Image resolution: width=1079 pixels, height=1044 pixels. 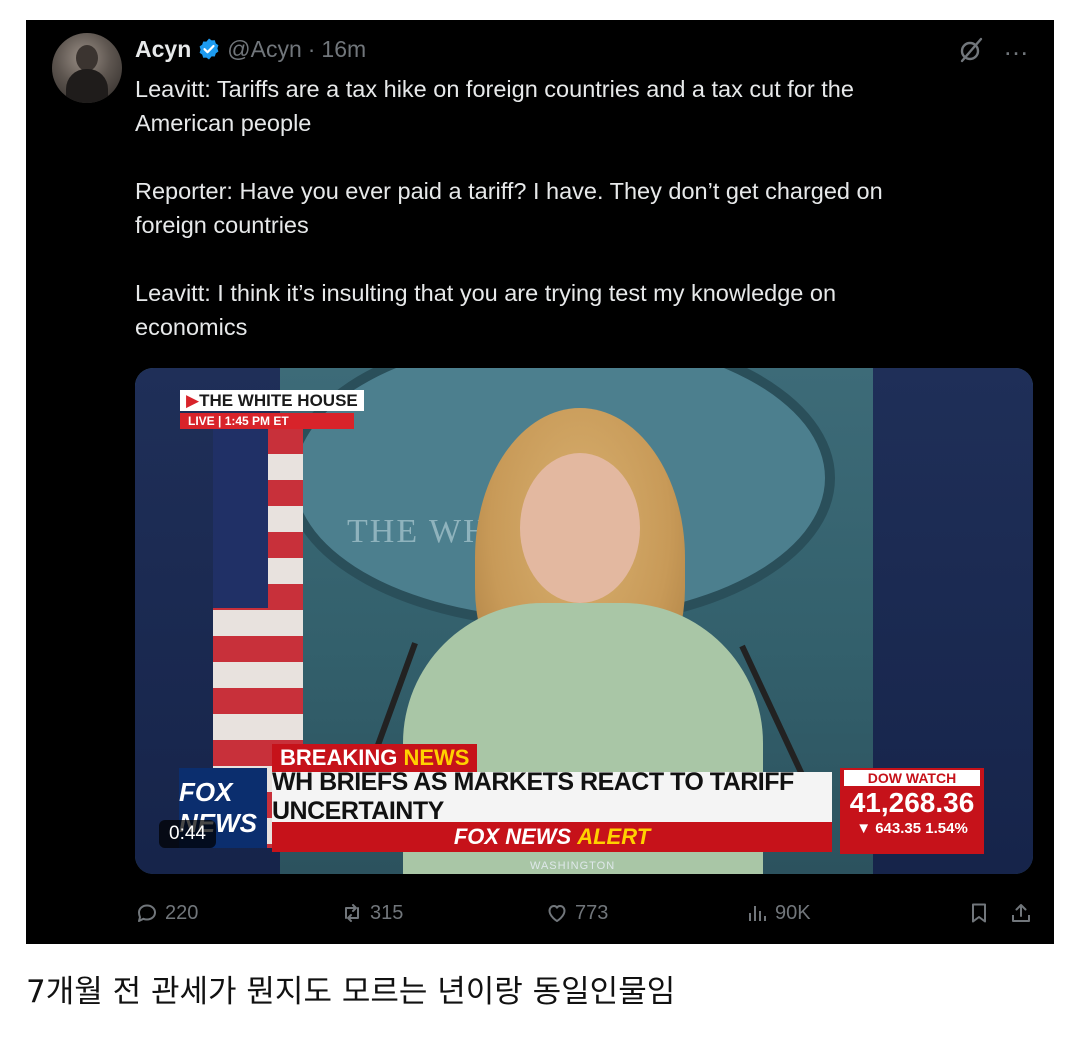 I want to click on avatar-head, so click(x=87, y=58).